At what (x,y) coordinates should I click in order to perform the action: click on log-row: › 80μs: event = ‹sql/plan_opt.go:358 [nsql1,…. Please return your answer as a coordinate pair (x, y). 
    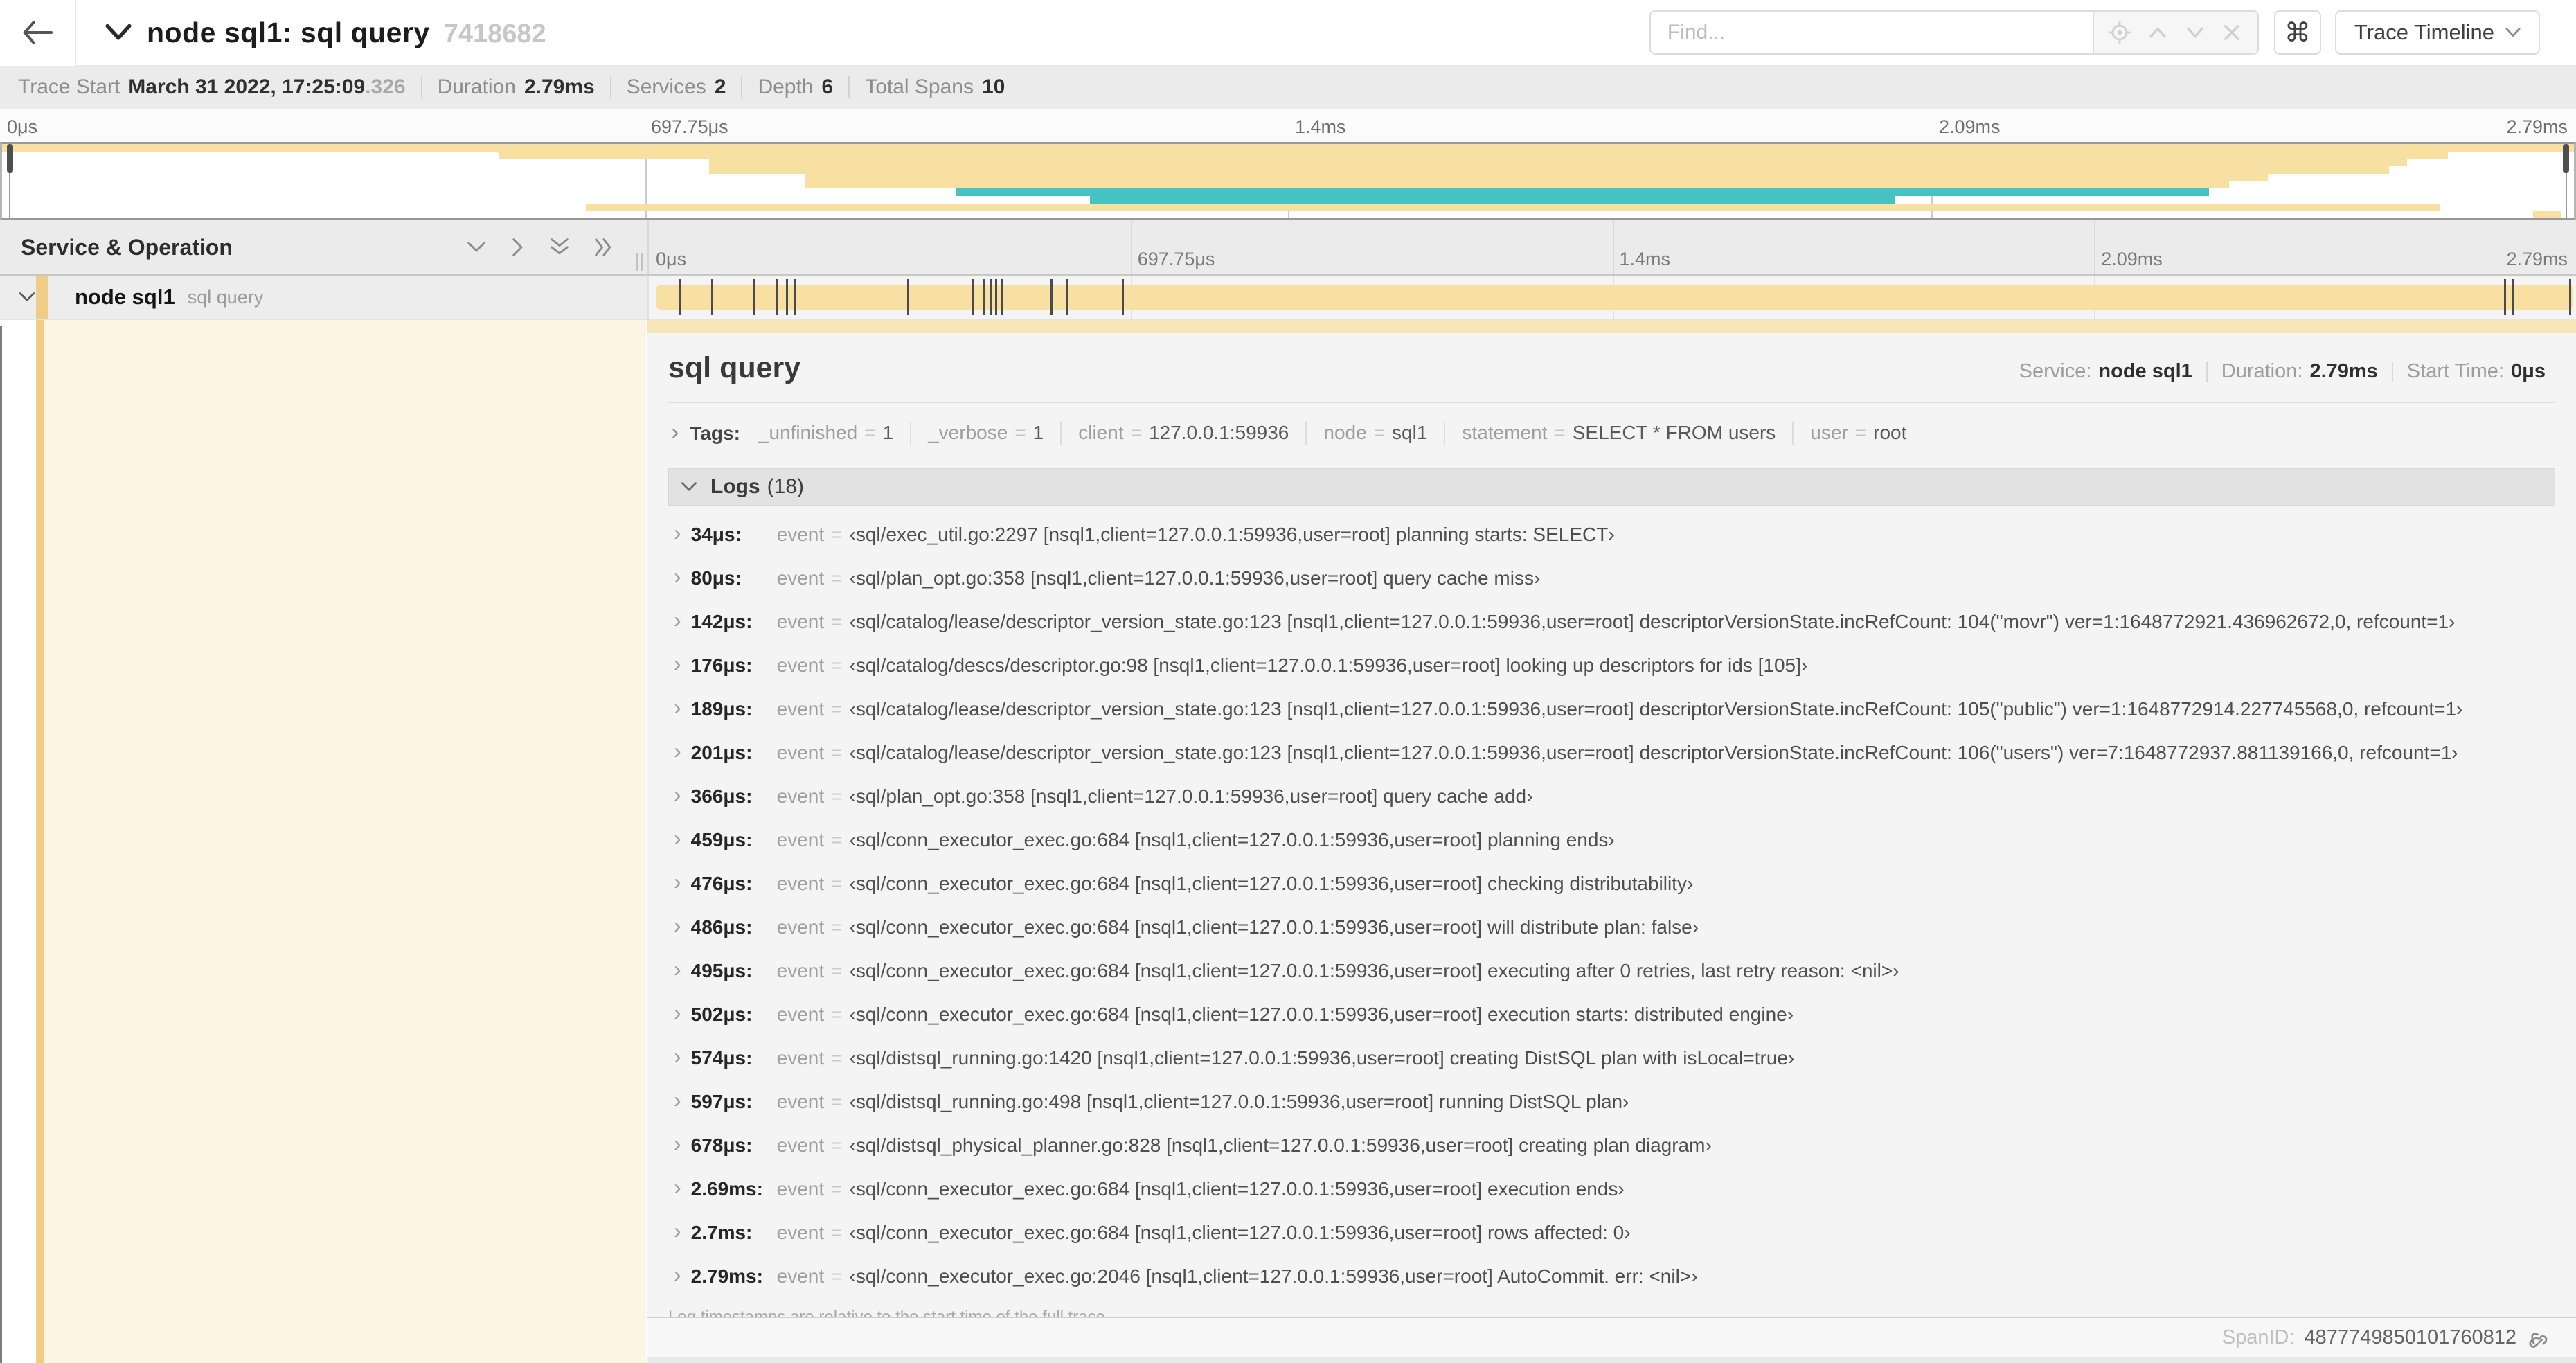
    Looking at the image, I should click on (1612, 578).